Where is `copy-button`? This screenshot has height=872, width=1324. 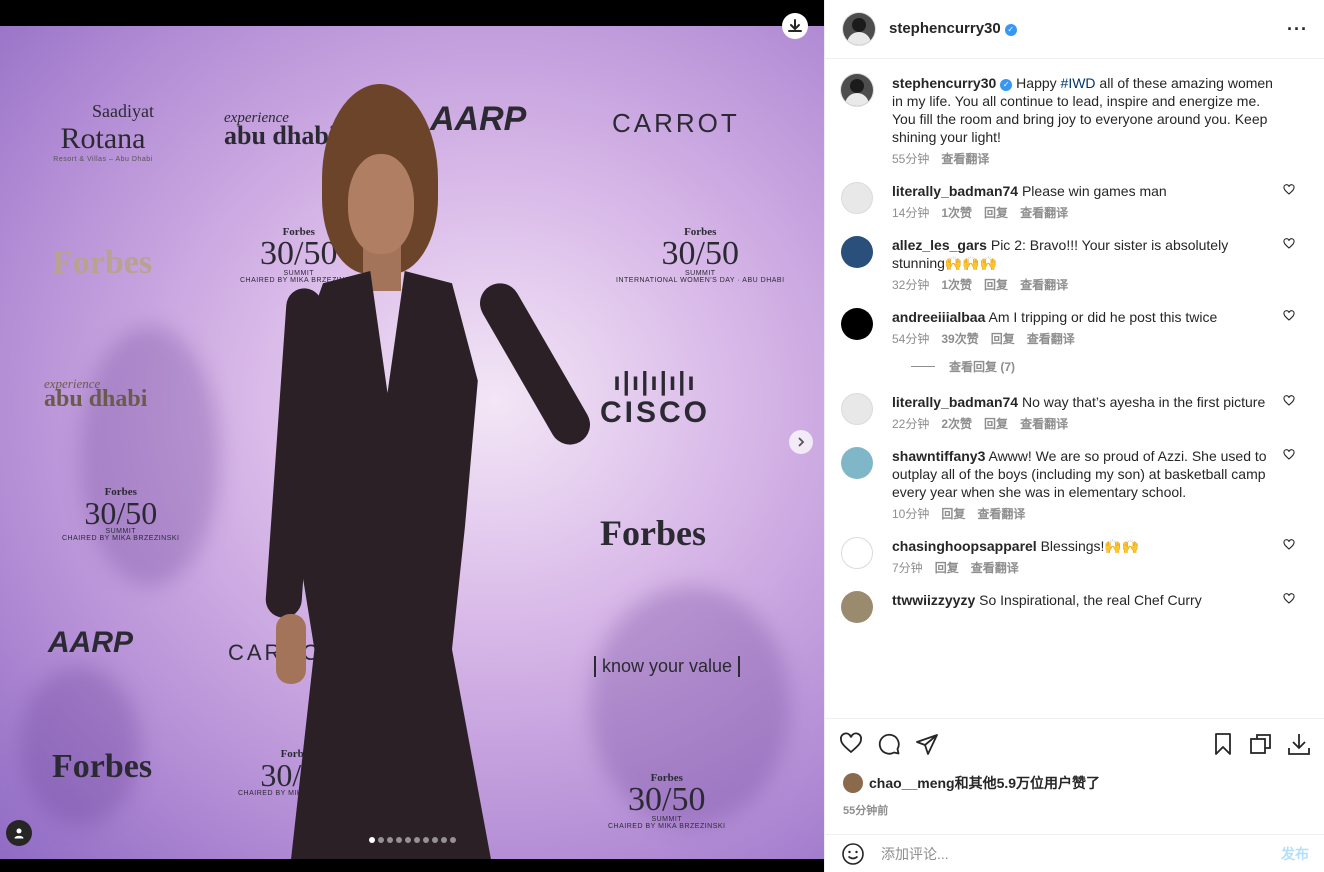 copy-button is located at coordinates (1261, 744).